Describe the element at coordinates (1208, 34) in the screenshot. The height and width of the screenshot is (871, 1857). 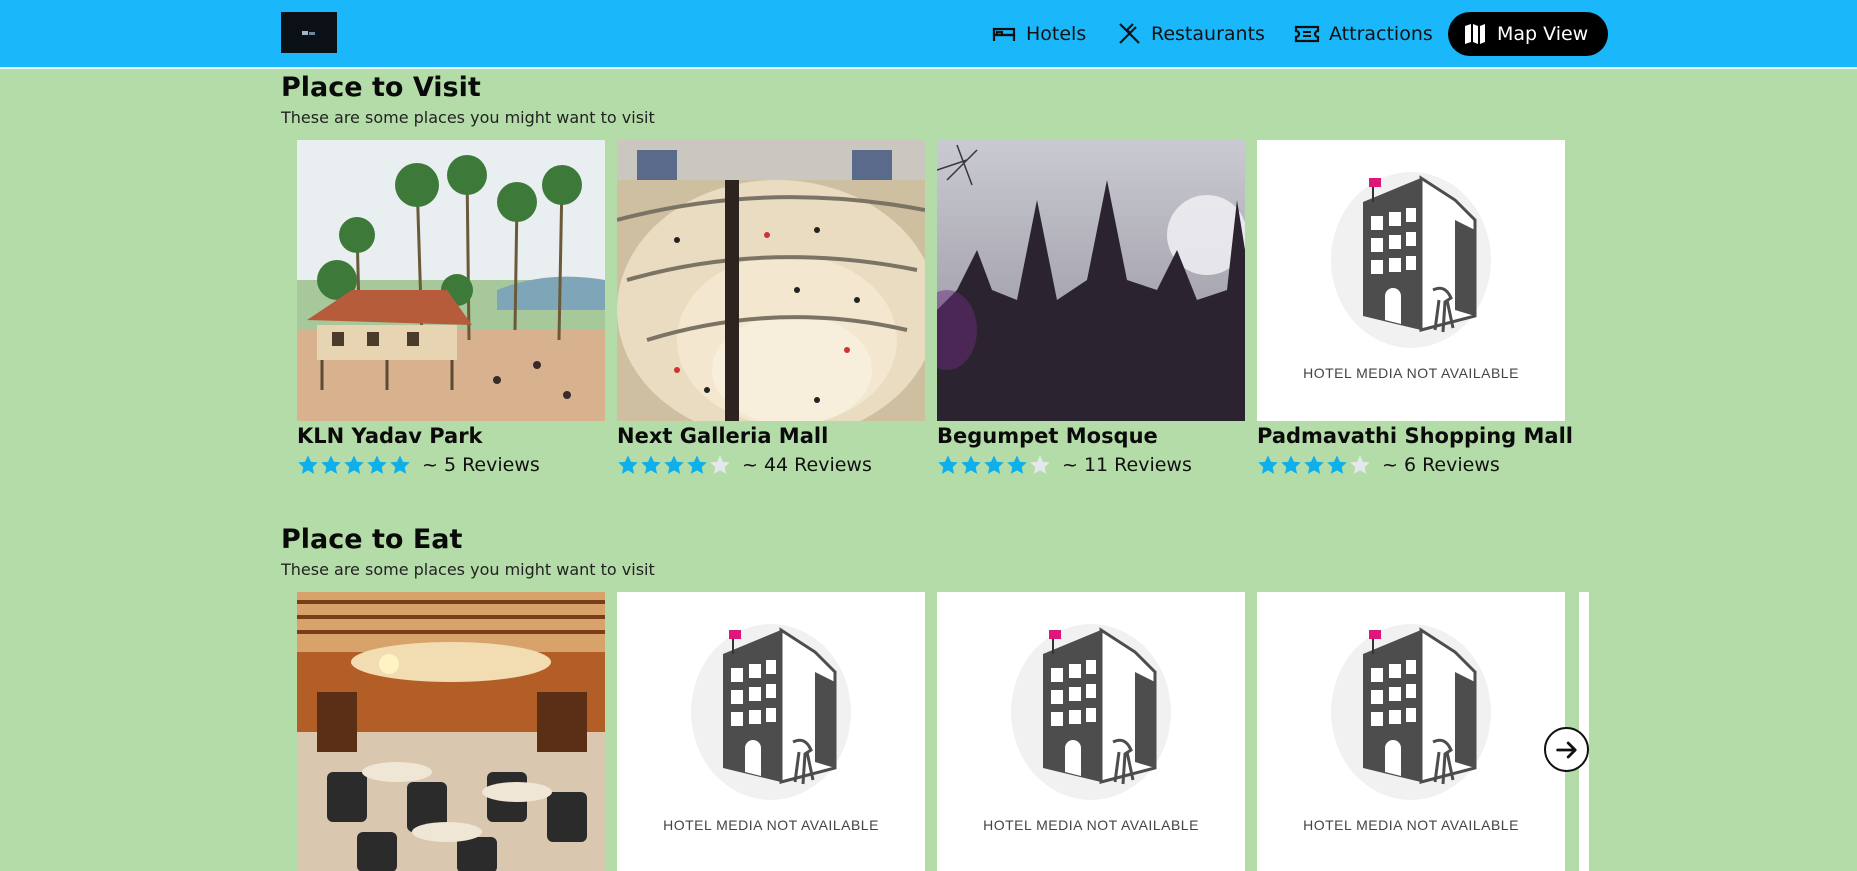
I see `nav-restaurants-label: Restaurants` at that location.